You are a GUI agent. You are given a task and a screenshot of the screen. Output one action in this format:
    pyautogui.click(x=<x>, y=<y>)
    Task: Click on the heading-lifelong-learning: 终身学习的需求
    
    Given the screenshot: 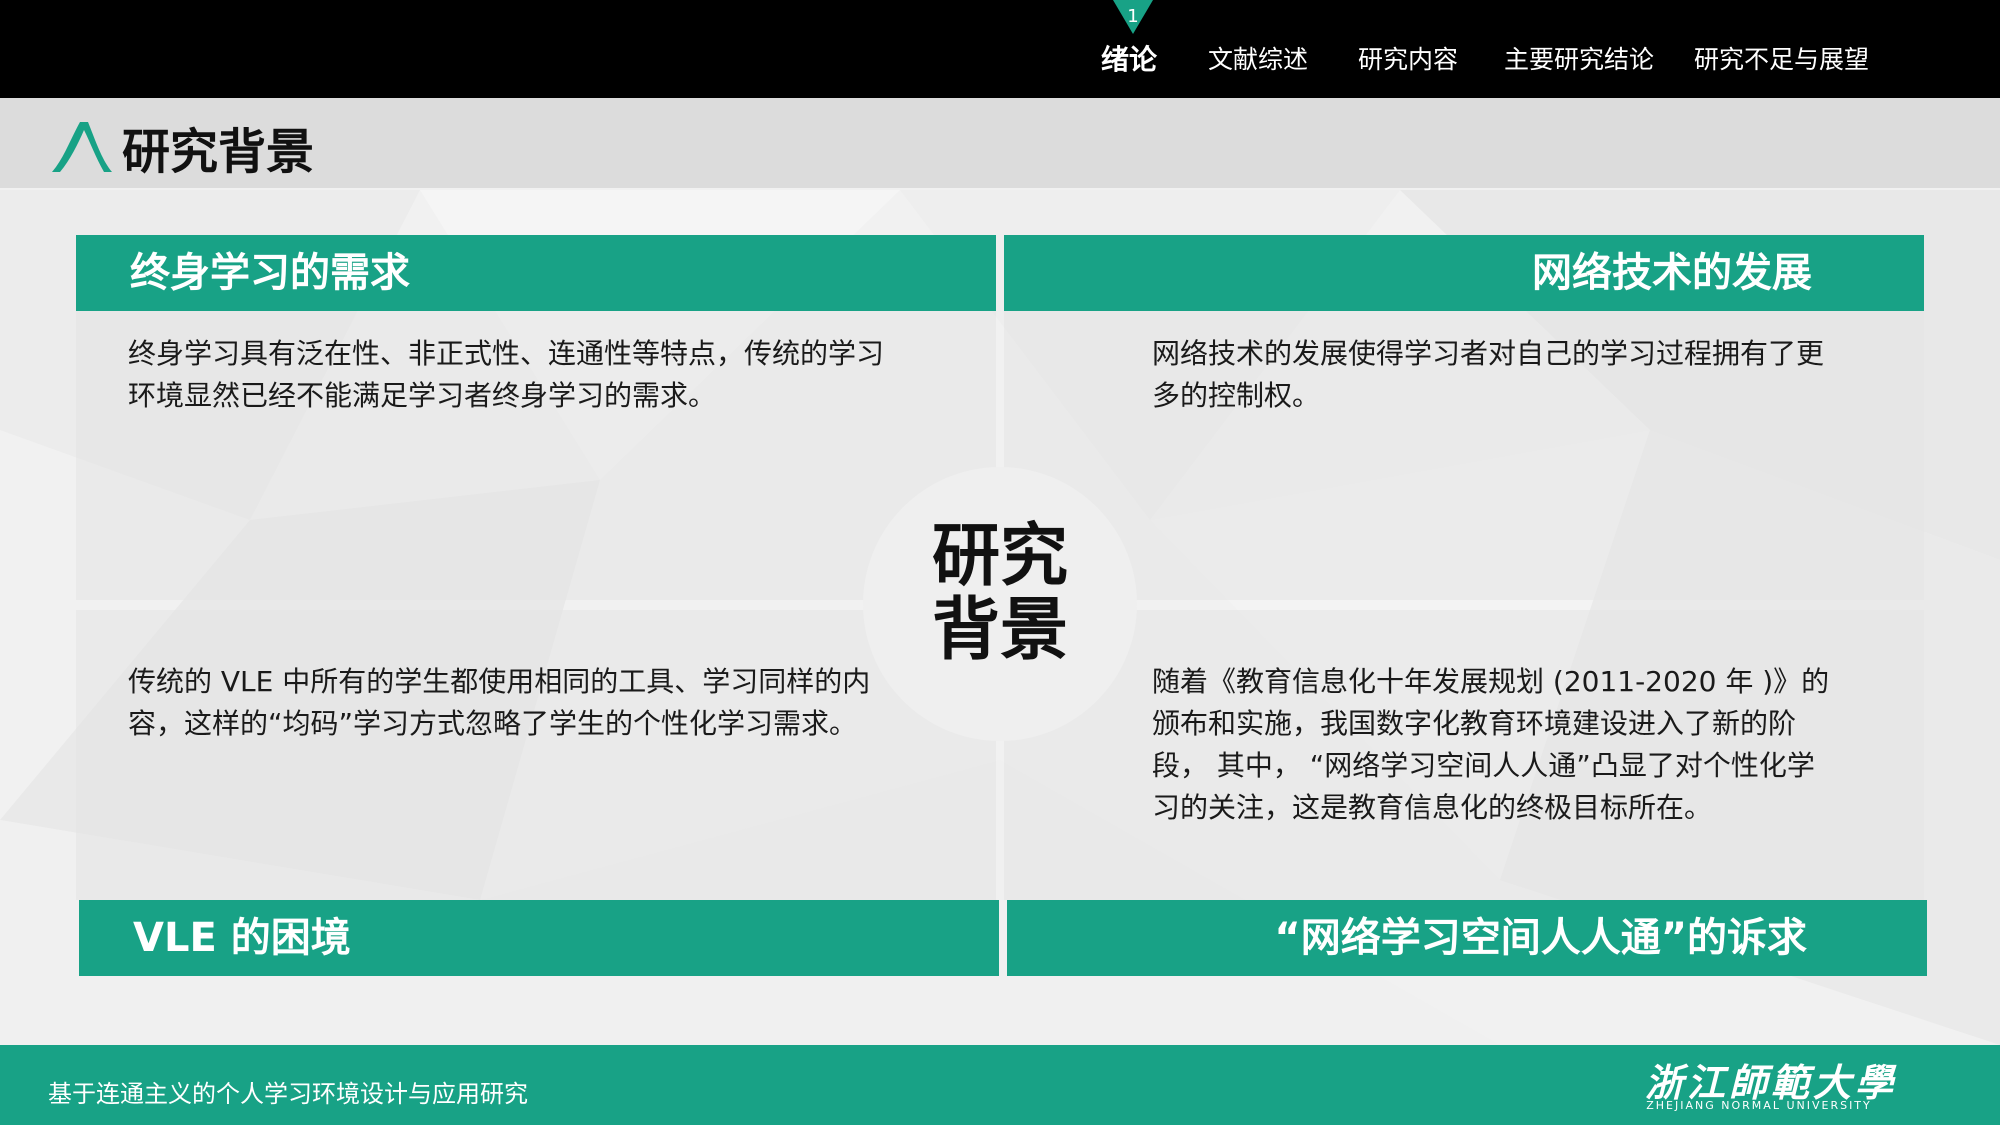 What is the action you would take?
    pyautogui.click(x=536, y=273)
    